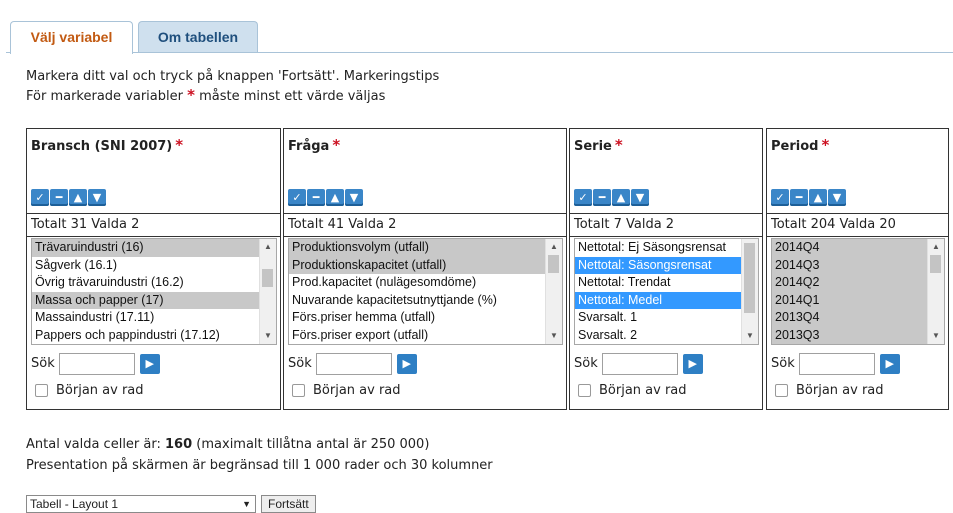 The width and height of the screenshot is (953, 513). I want to click on list-option: Massaindustri (17.11), so click(154, 318).